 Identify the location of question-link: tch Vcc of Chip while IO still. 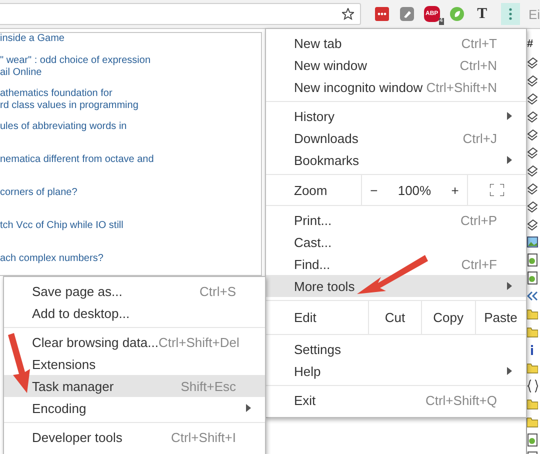
(62, 232).